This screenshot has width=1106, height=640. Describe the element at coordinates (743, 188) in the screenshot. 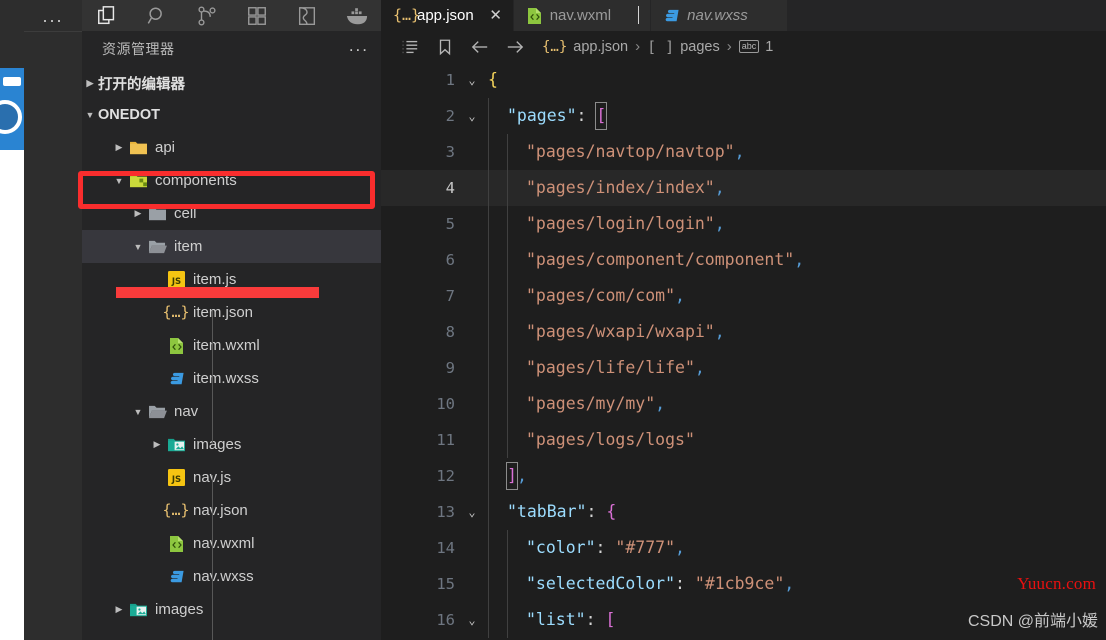

I see `code-line: 4 "pages/index/index",` at that location.